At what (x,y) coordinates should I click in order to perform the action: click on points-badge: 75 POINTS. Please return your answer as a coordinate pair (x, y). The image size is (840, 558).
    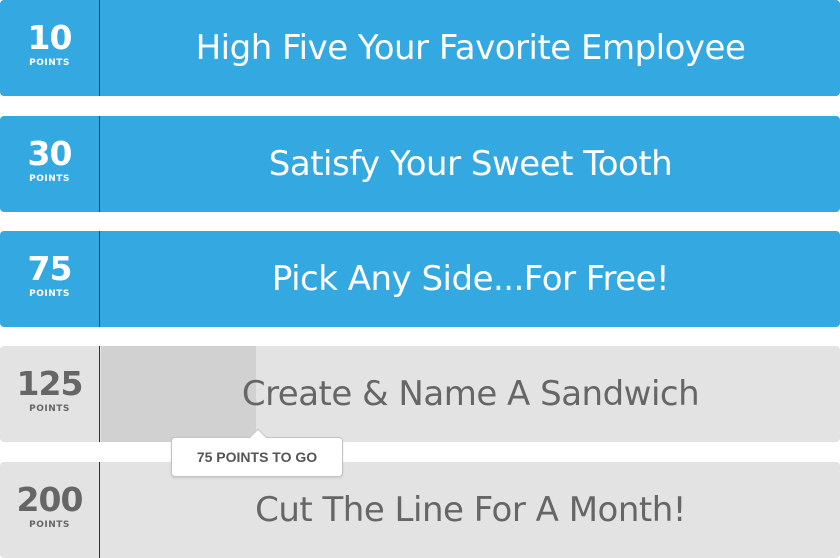
    Looking at the image, I should click on (50, 279).